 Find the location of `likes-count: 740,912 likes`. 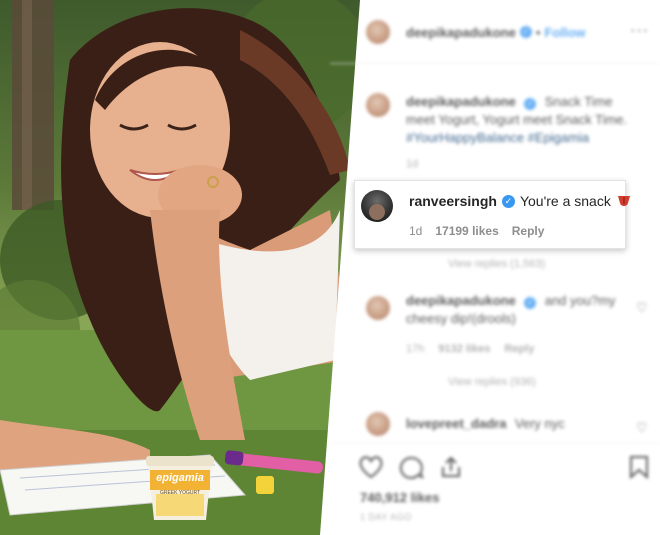

likes-count: 740,912 likes is located at coordinates (400, 497).